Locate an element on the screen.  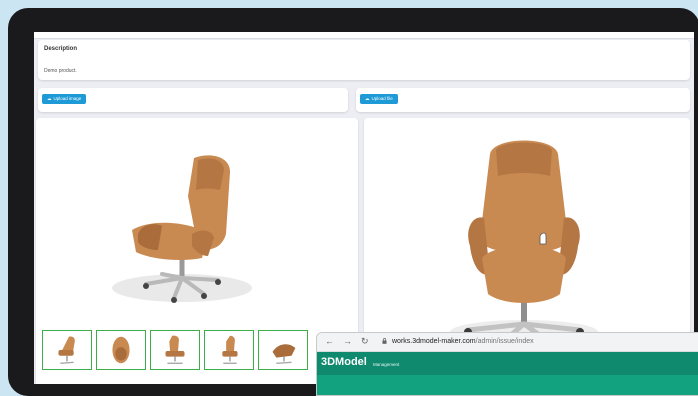
upload-file-button: ☁ Upload file is located at coordinates (379, 99).